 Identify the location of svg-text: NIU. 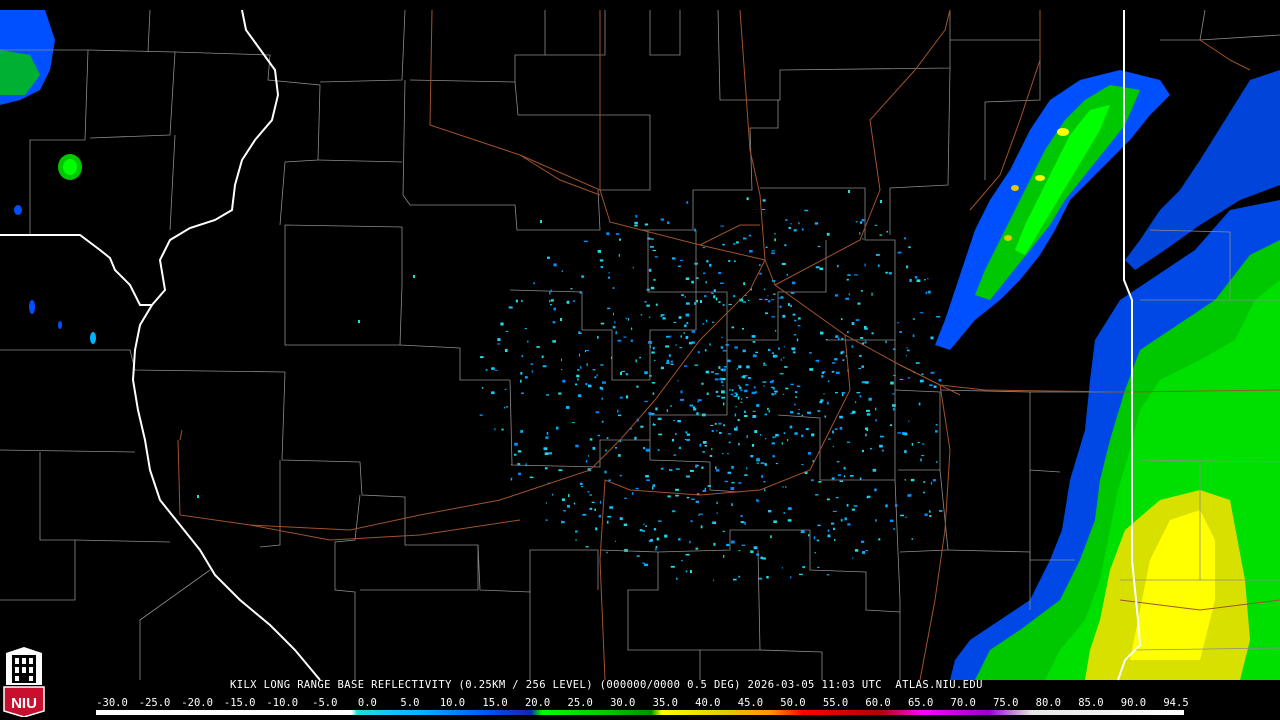
(24, 703).